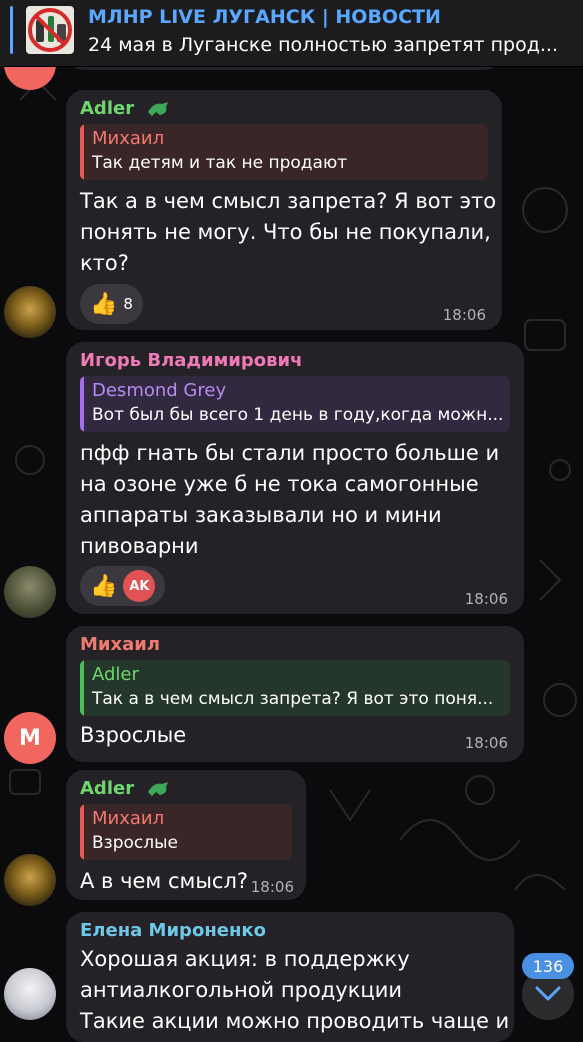 Image resolution: width=583 pixels, height=1042 pixels. Describe the element at coordinates (30, 738) in the screenshot. I see `avatar-mikhail: M` at that location.